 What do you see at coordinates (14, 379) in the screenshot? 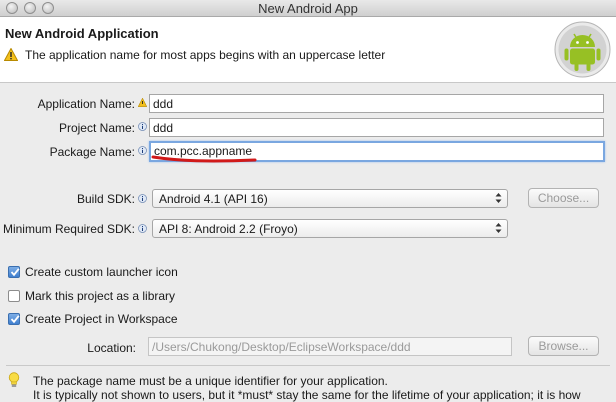
I see `lightbulb-icon` at bounding box center [14, 379].